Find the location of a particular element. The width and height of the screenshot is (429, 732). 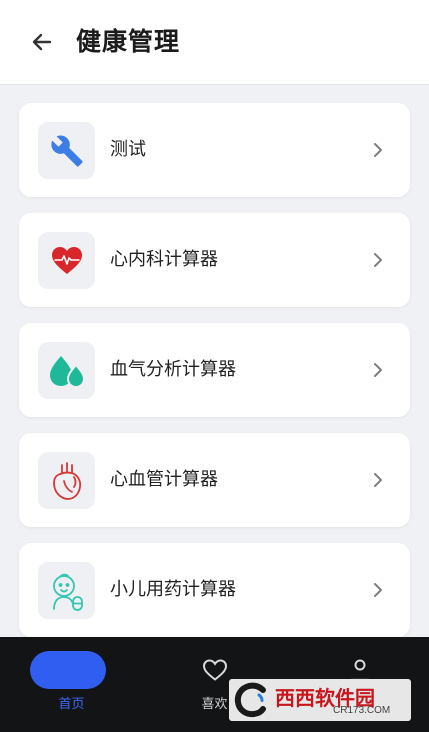

arrow-left-icon is located at coordinates (42, 42).